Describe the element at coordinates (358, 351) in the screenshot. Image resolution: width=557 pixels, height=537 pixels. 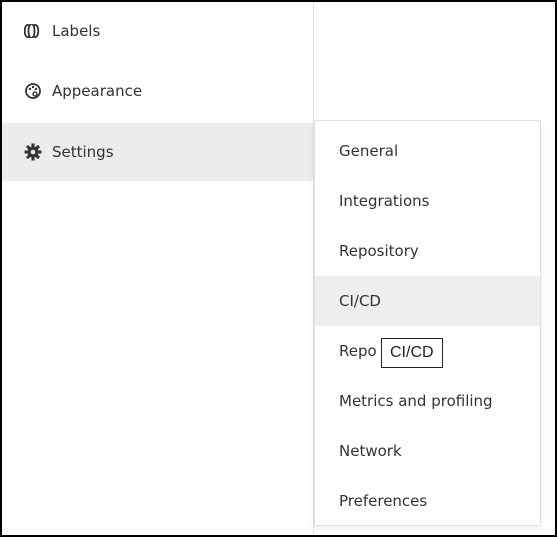
I see `menu-item-label: Repo` at that location.